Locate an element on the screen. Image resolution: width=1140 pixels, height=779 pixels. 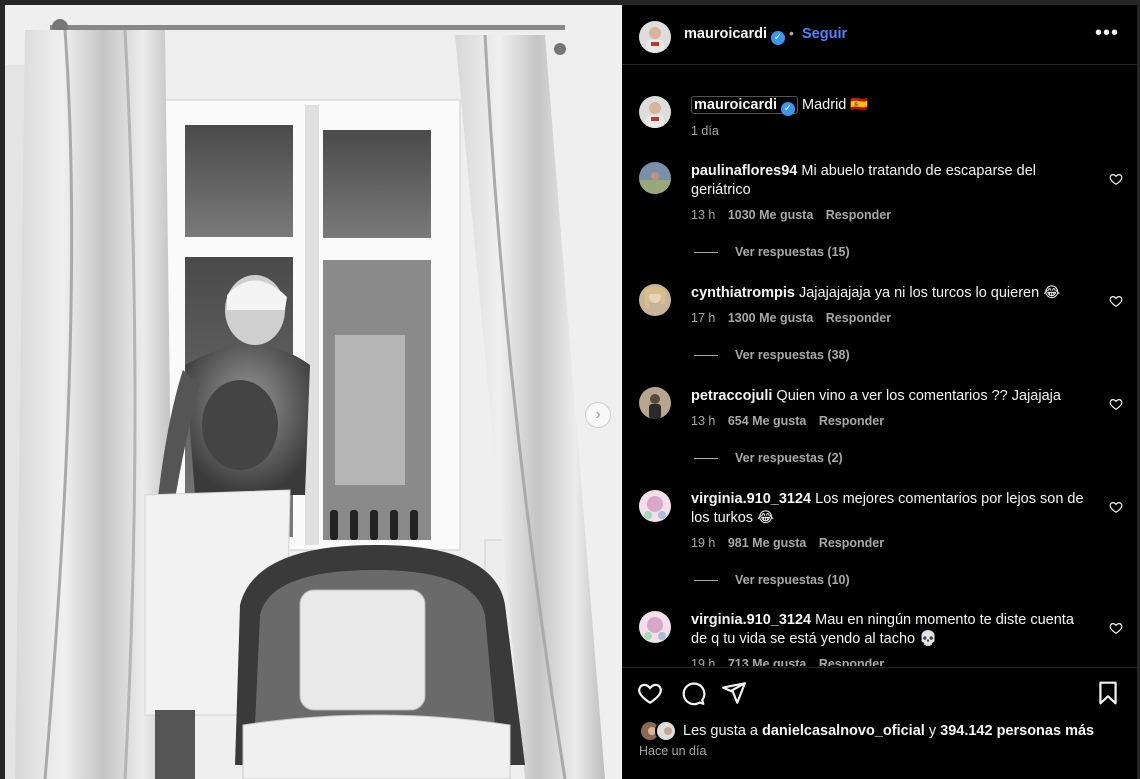
comment-time: 17 h is located at coordinates (703, 318).